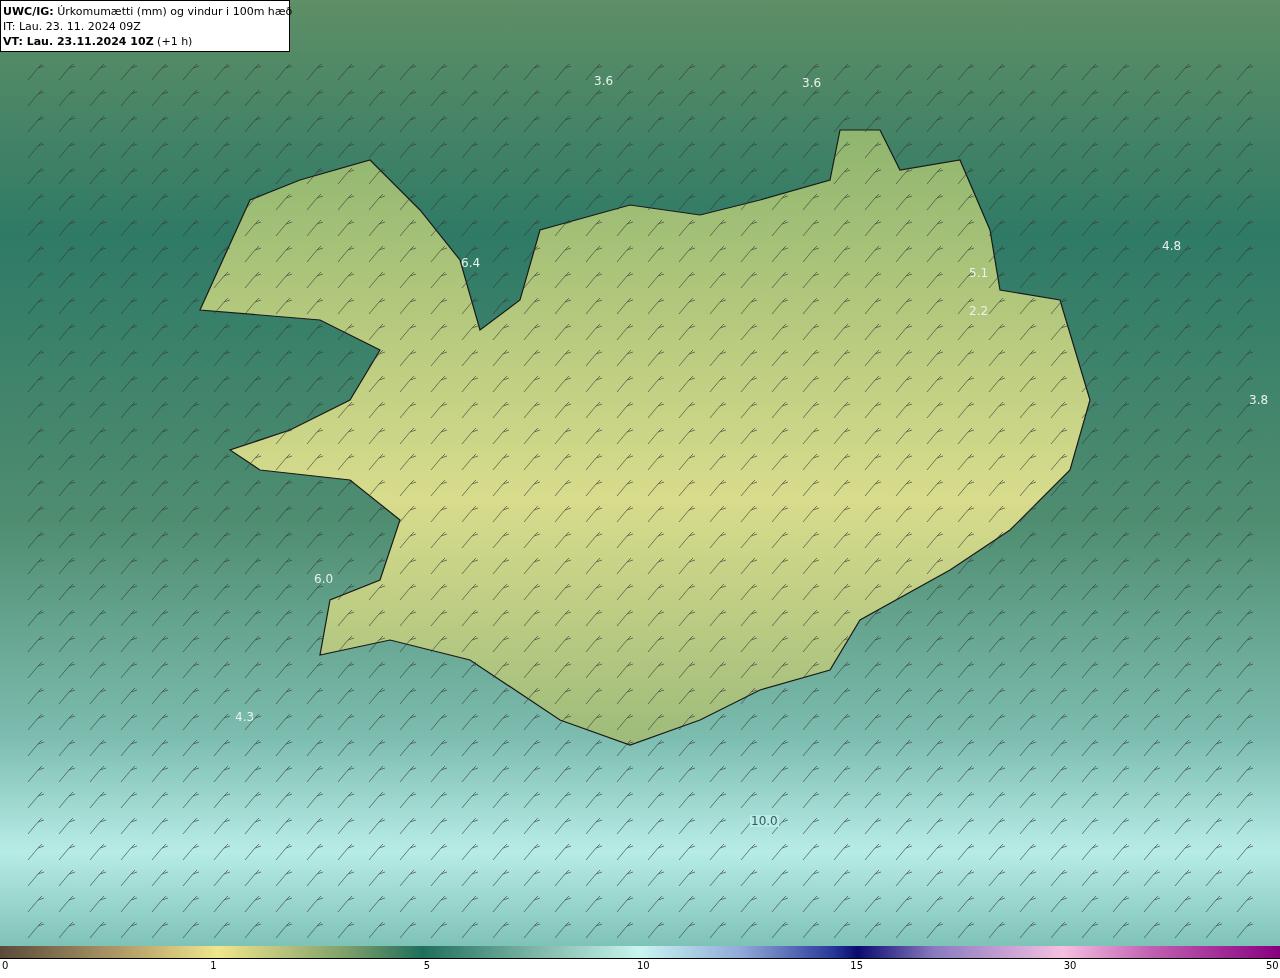 The width and height of the screenshot is (1280, 978). What do you see at coordinates (643, 966) in the screenshot?
I see `colorbar-tick-label: 10` at bounding box center [643, 966].